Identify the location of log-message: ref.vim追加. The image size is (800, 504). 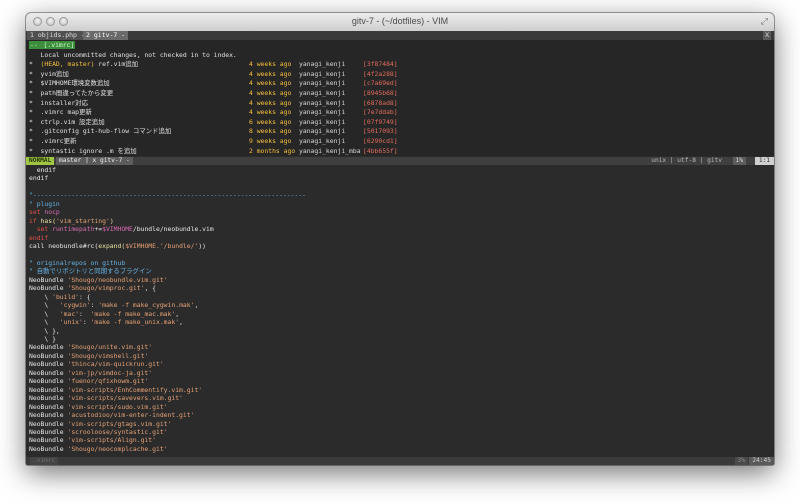
(116, 64).